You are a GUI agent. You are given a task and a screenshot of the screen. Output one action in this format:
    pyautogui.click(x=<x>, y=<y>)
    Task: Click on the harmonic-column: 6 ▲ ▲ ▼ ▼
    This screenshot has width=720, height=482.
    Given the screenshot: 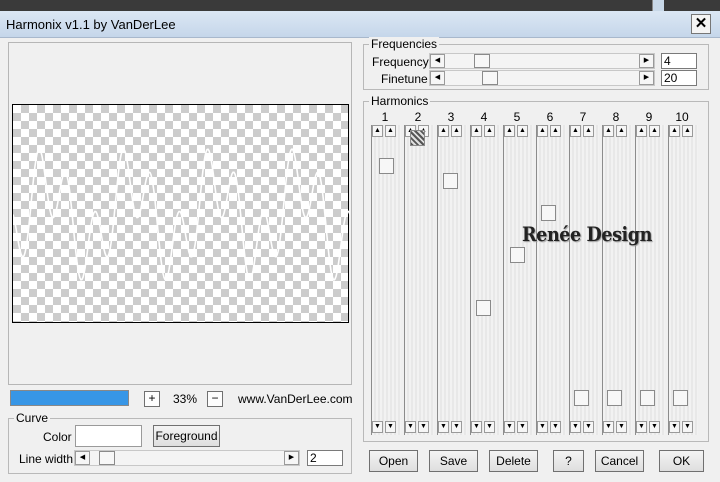 What is the action you would take?
    pyautogui.click(x=550, y=273)
    